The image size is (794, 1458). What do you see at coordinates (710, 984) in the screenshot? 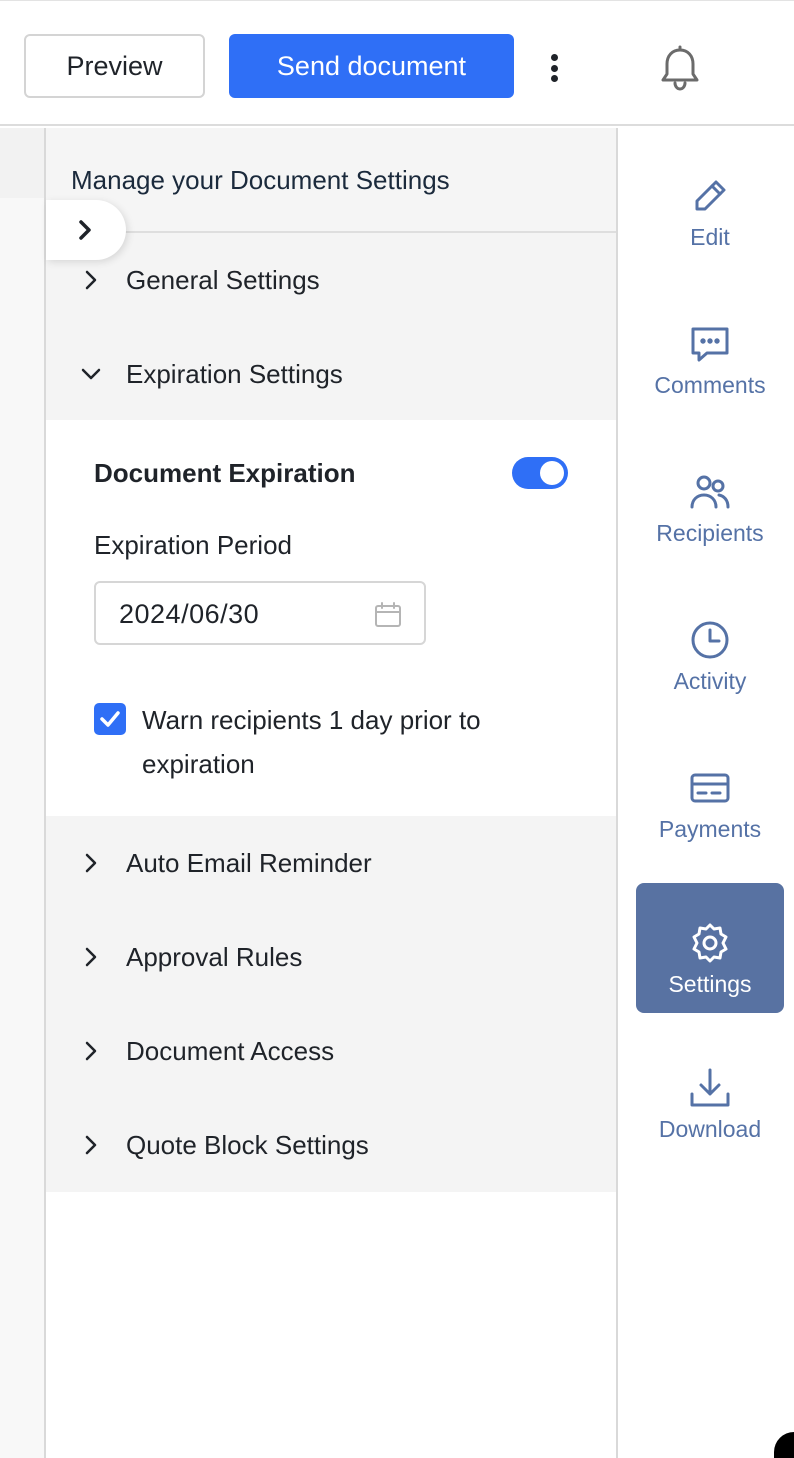
I see `sidebar-item-label: Settings` at bounding box center [710, 984].